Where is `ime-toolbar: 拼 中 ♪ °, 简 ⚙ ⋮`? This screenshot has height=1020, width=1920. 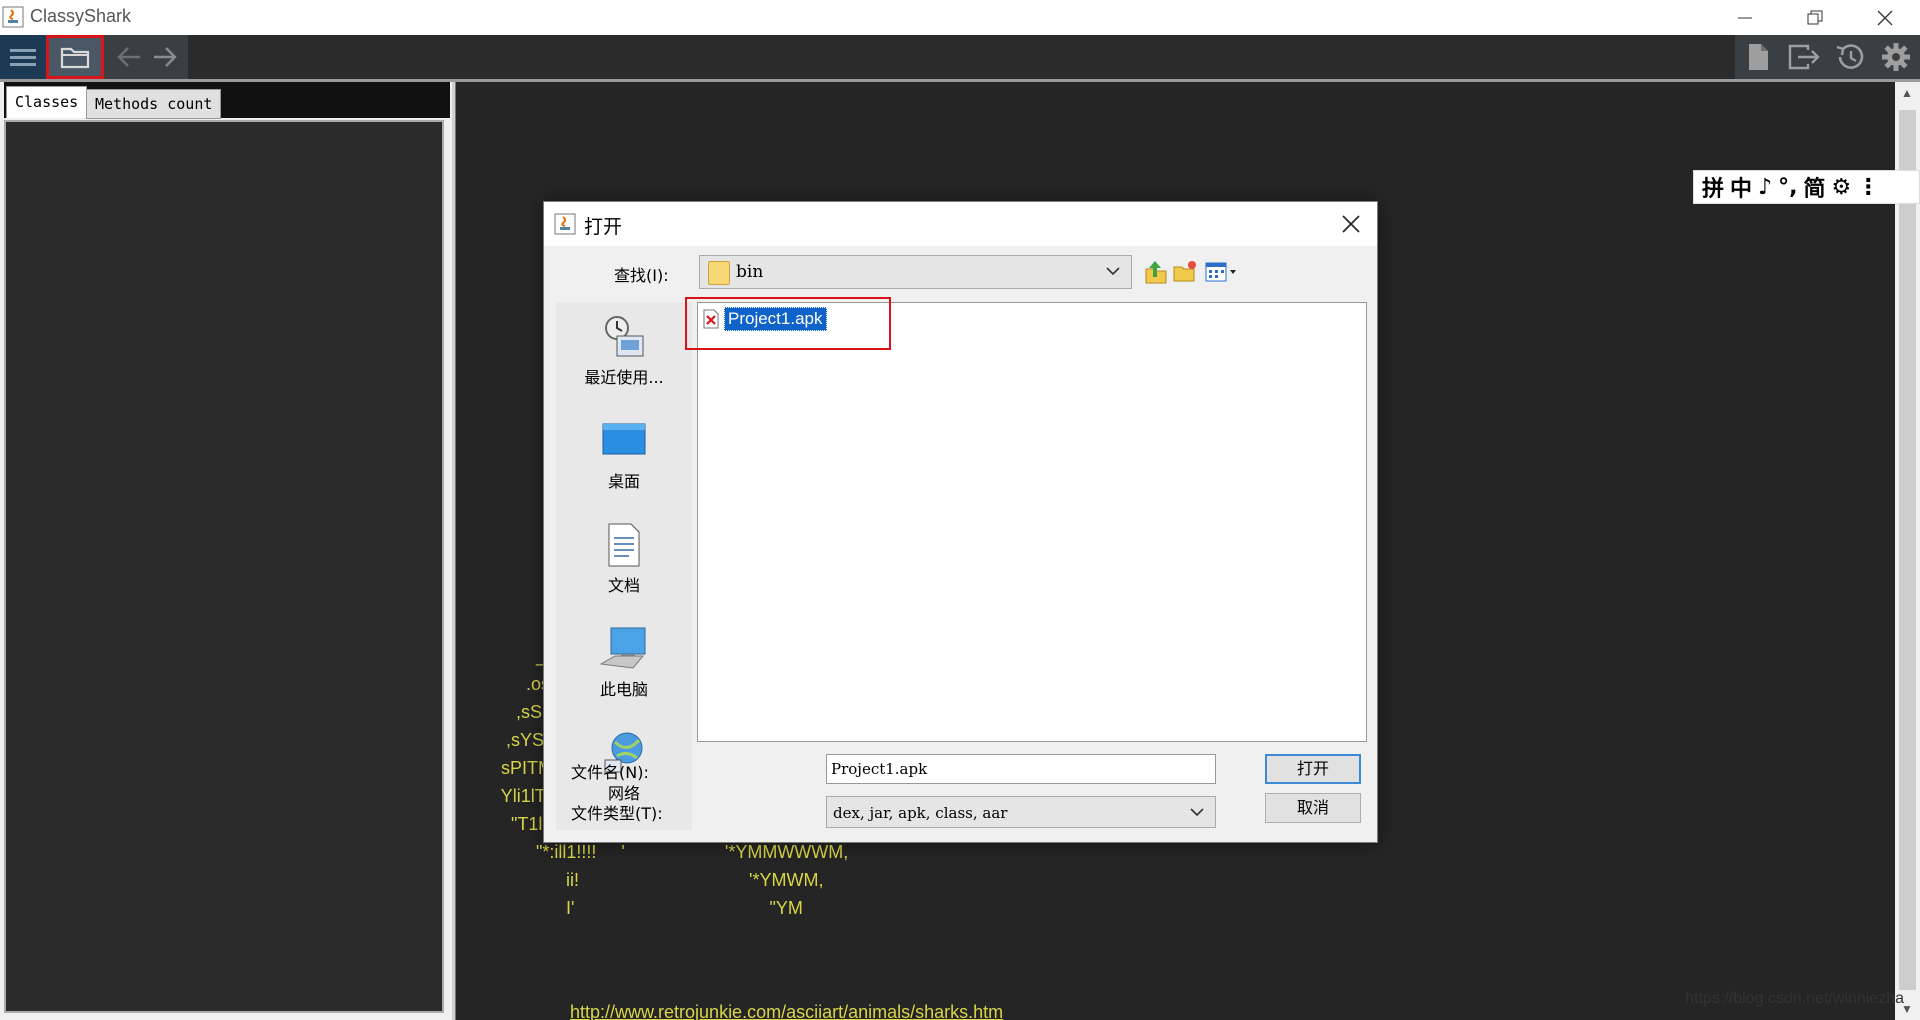
ime-toolbar: 拼 中 ♪ °, 简 ⚙ ⋮ is located at coordinates (1806, 187).